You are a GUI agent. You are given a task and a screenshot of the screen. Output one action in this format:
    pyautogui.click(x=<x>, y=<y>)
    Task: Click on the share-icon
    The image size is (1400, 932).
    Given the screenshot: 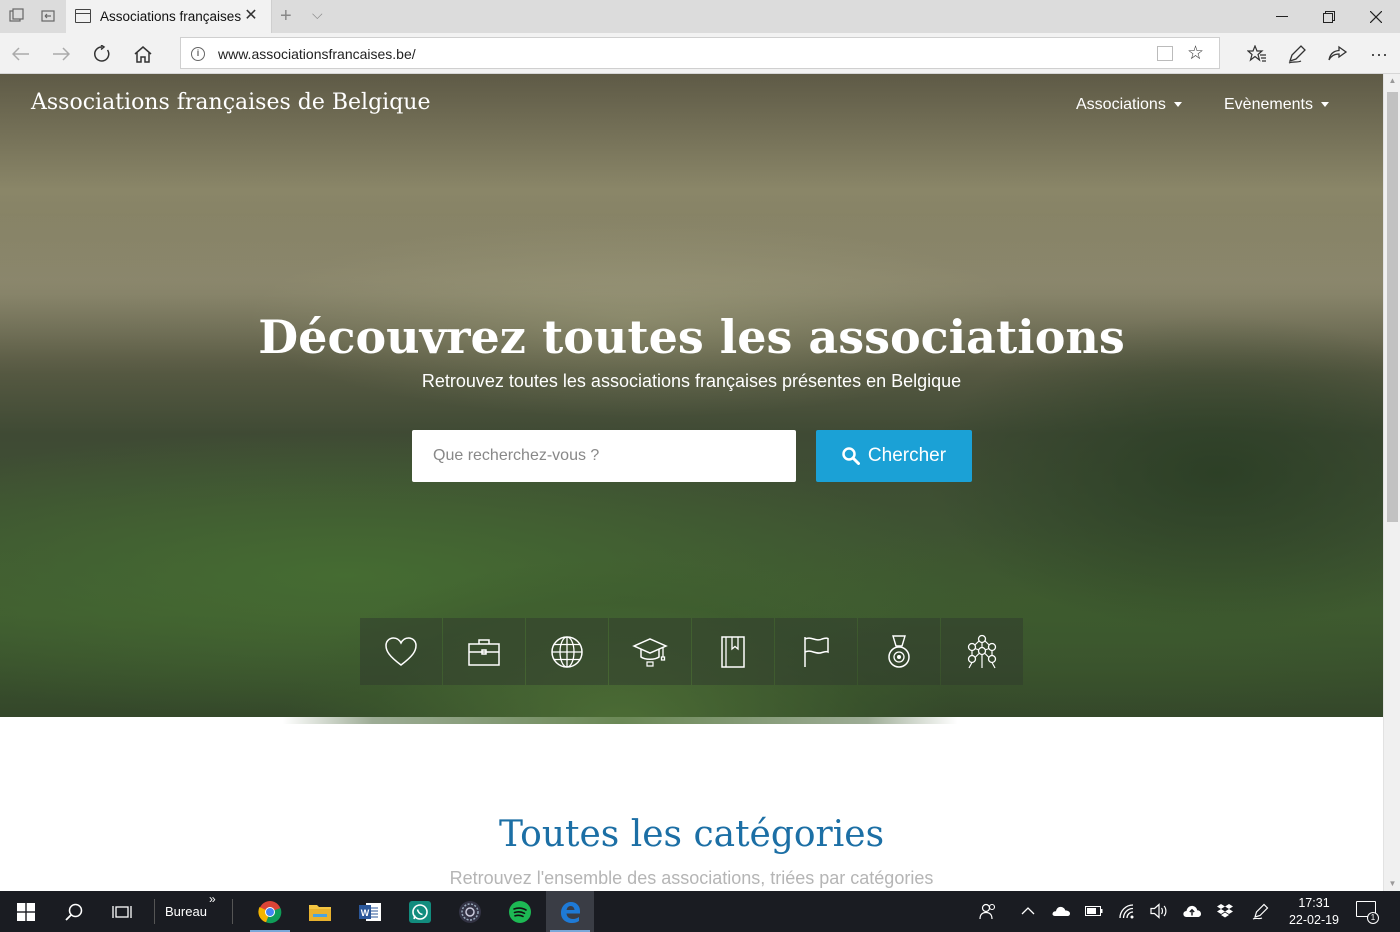 What is the action you would take?
    pyautogui.click(x=1338, y=54)
    